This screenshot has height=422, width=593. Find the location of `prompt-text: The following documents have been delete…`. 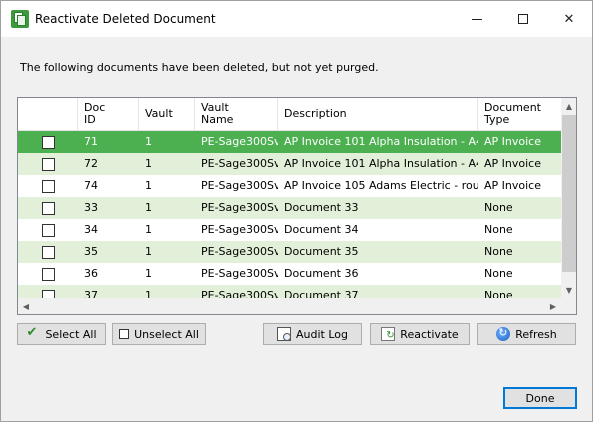

prompt-text: The following documents have been delete… is located at coordinates (199, 67).